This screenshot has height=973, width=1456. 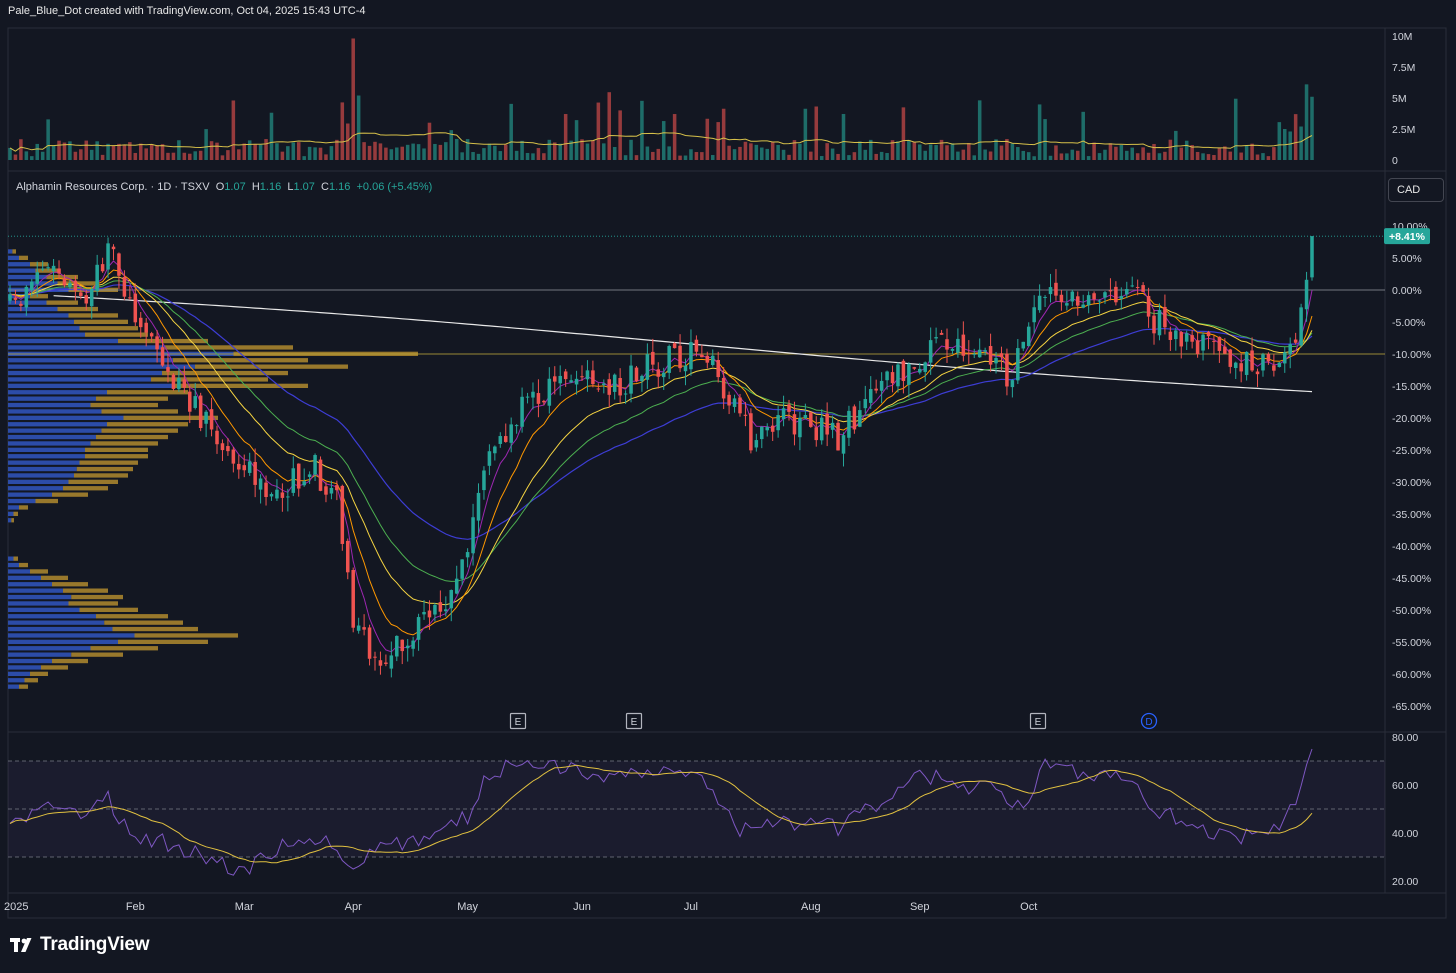 I want to click on tradingview-logo: TradingView, so click(x=80, y=945).